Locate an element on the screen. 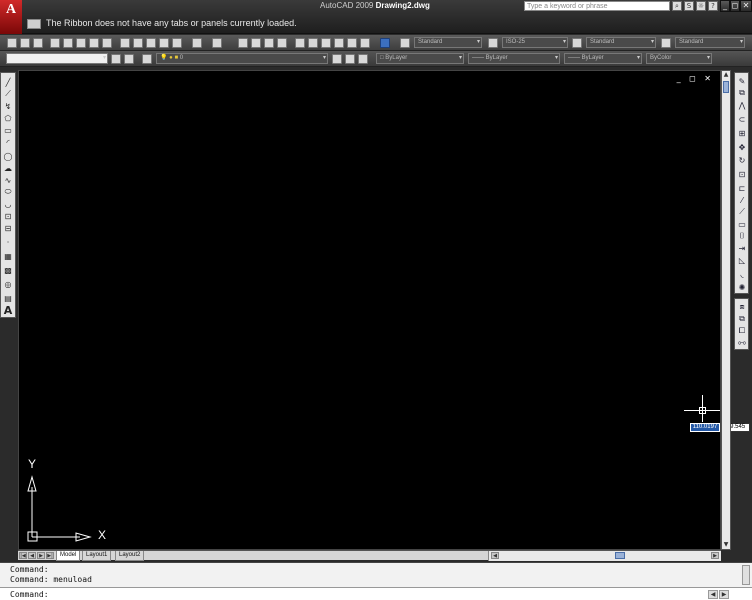 Image resolution: width=752 pixels, height=600 pixels. send-under-icon: ⧟ is located at coordinates (742, 343).